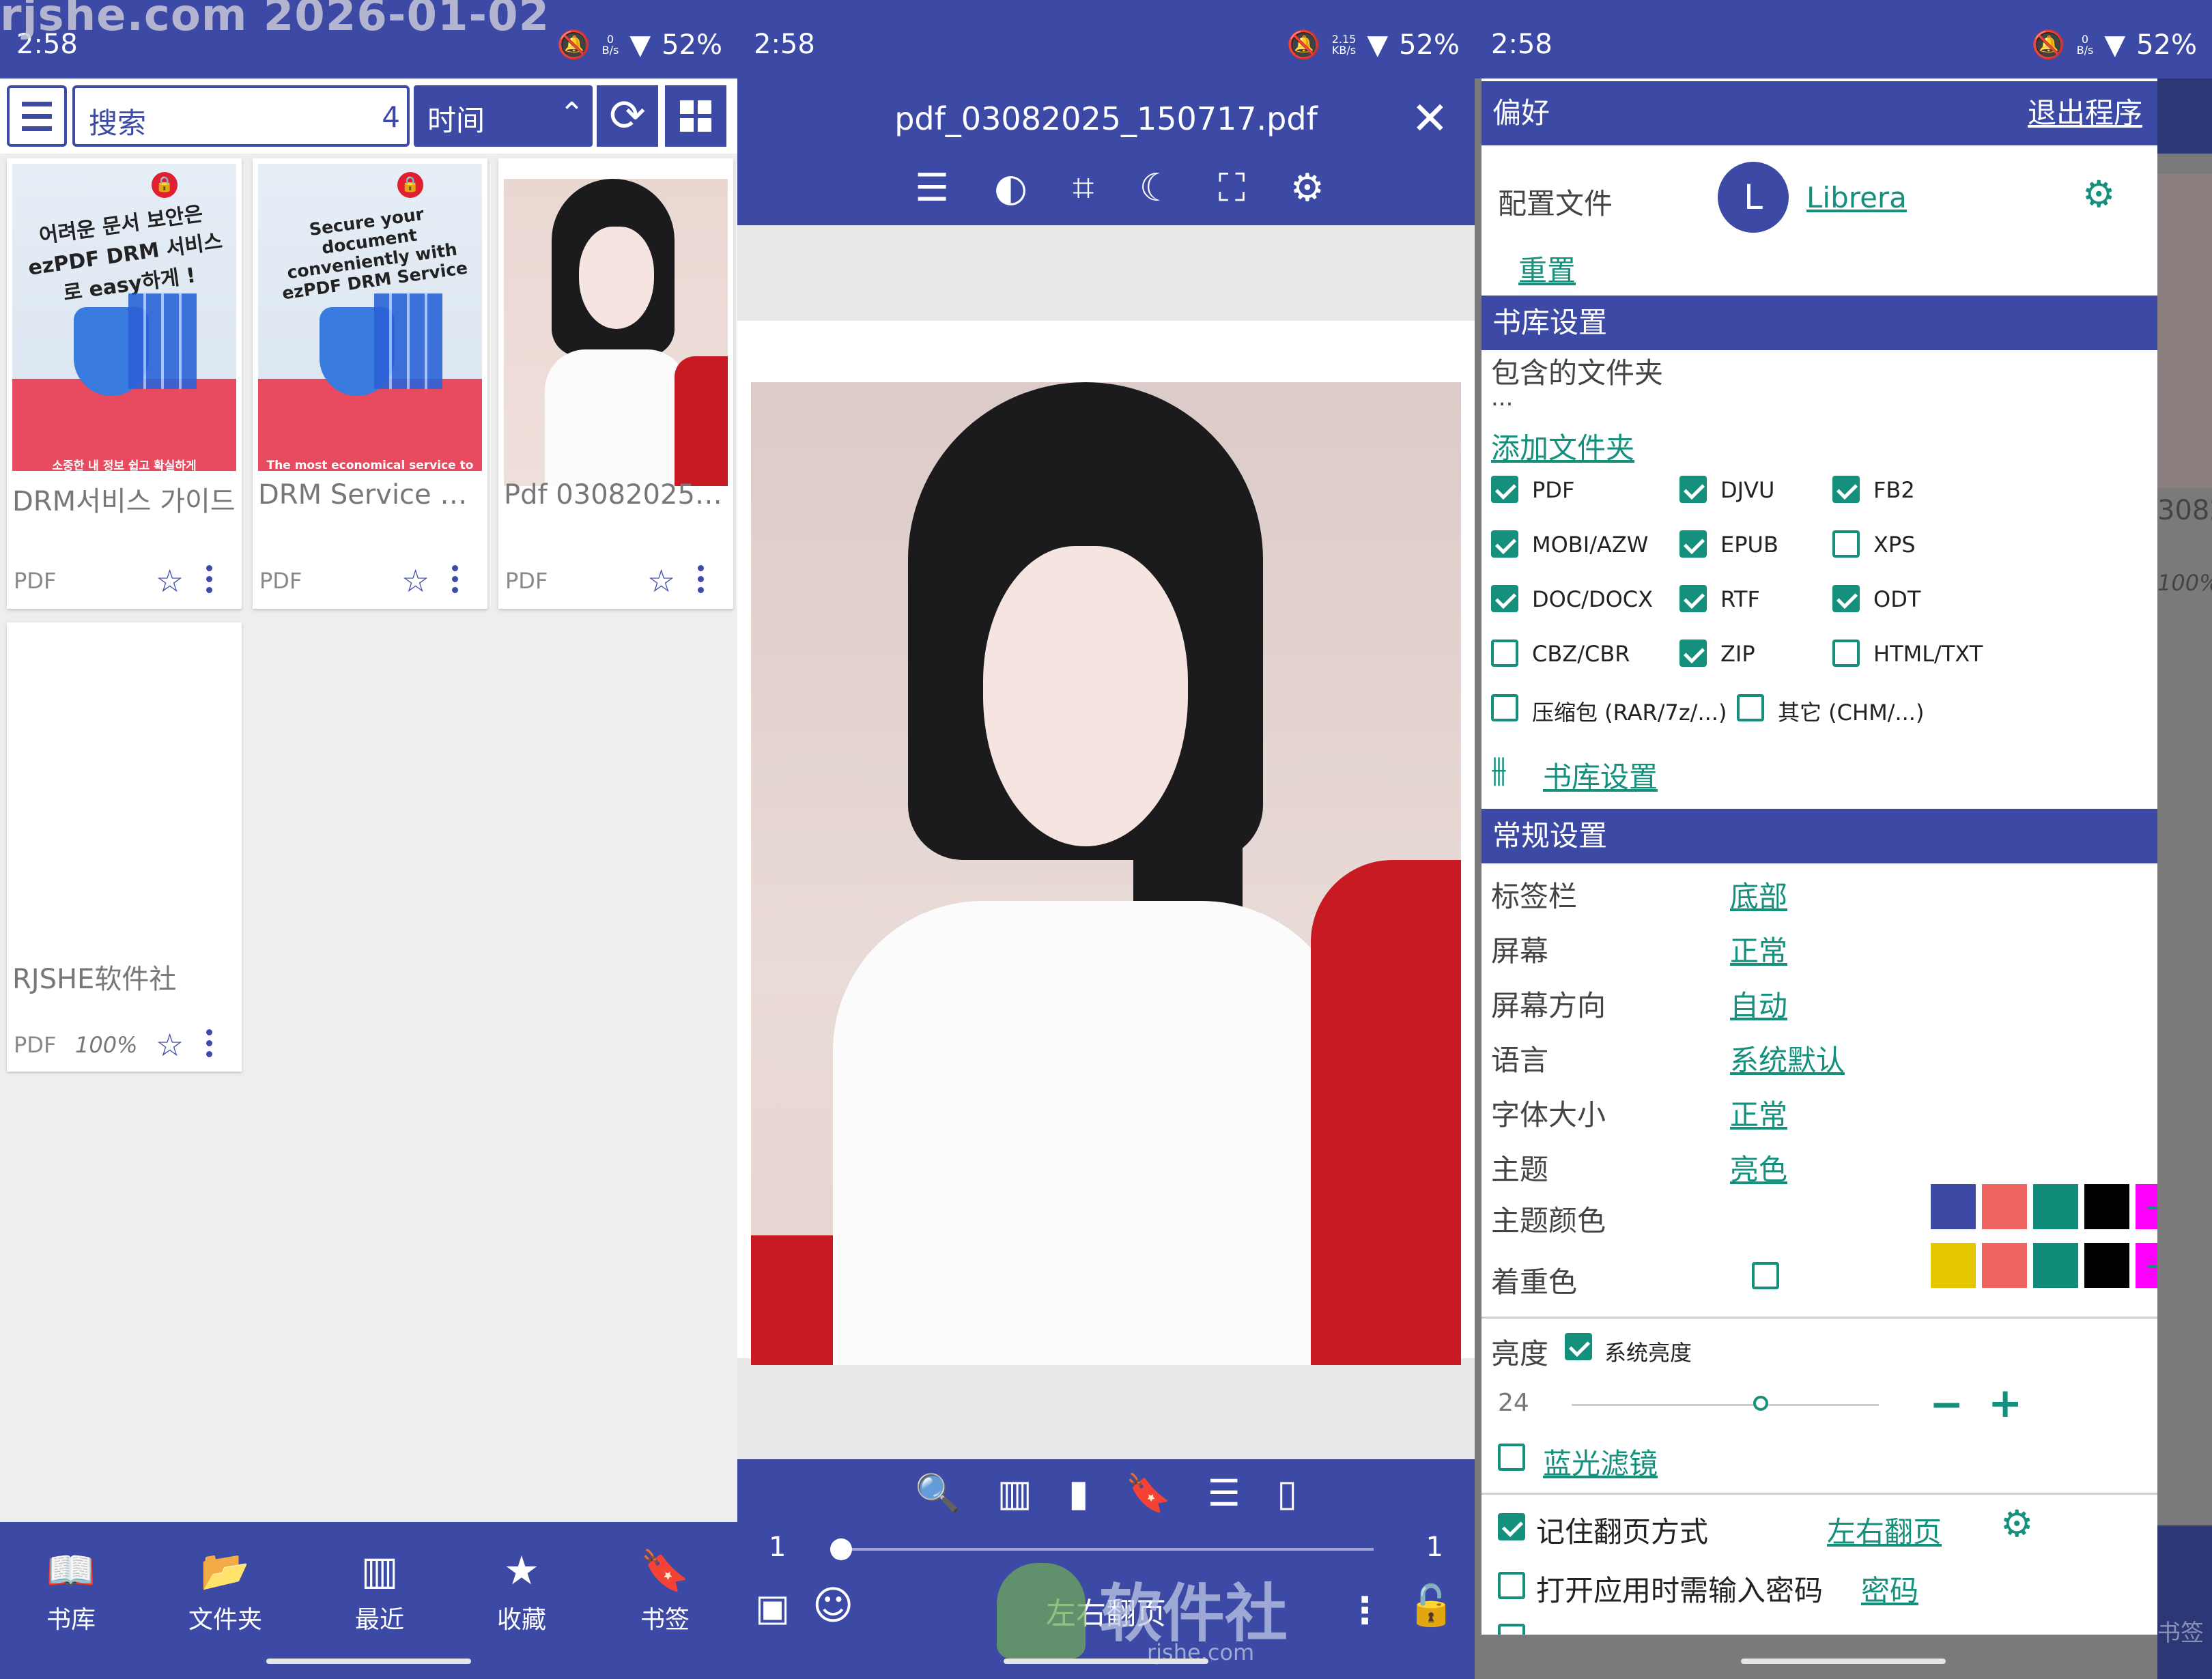 The width and height of the screenshot is (2212, 1679). I want to click on page-slider-knob, so click(841, 1549).